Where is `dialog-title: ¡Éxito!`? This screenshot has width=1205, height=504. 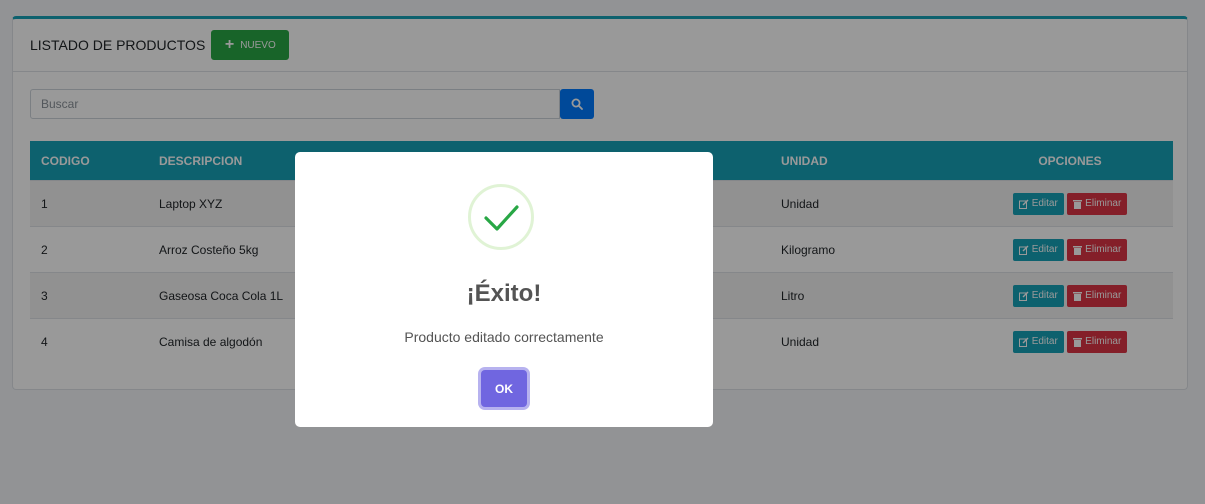
dialog-title: ¡Éxito! is located at coordinates (504, 293).